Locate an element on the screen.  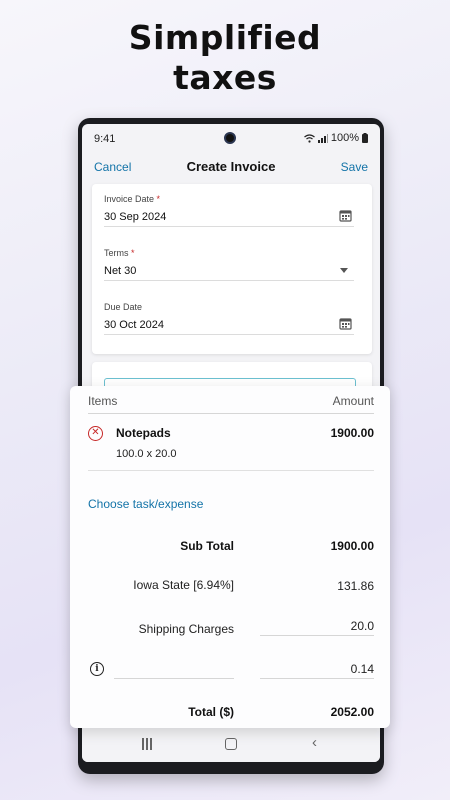
choose-task-expense-link: Choose task/expense is located at coordinates (145, 504).